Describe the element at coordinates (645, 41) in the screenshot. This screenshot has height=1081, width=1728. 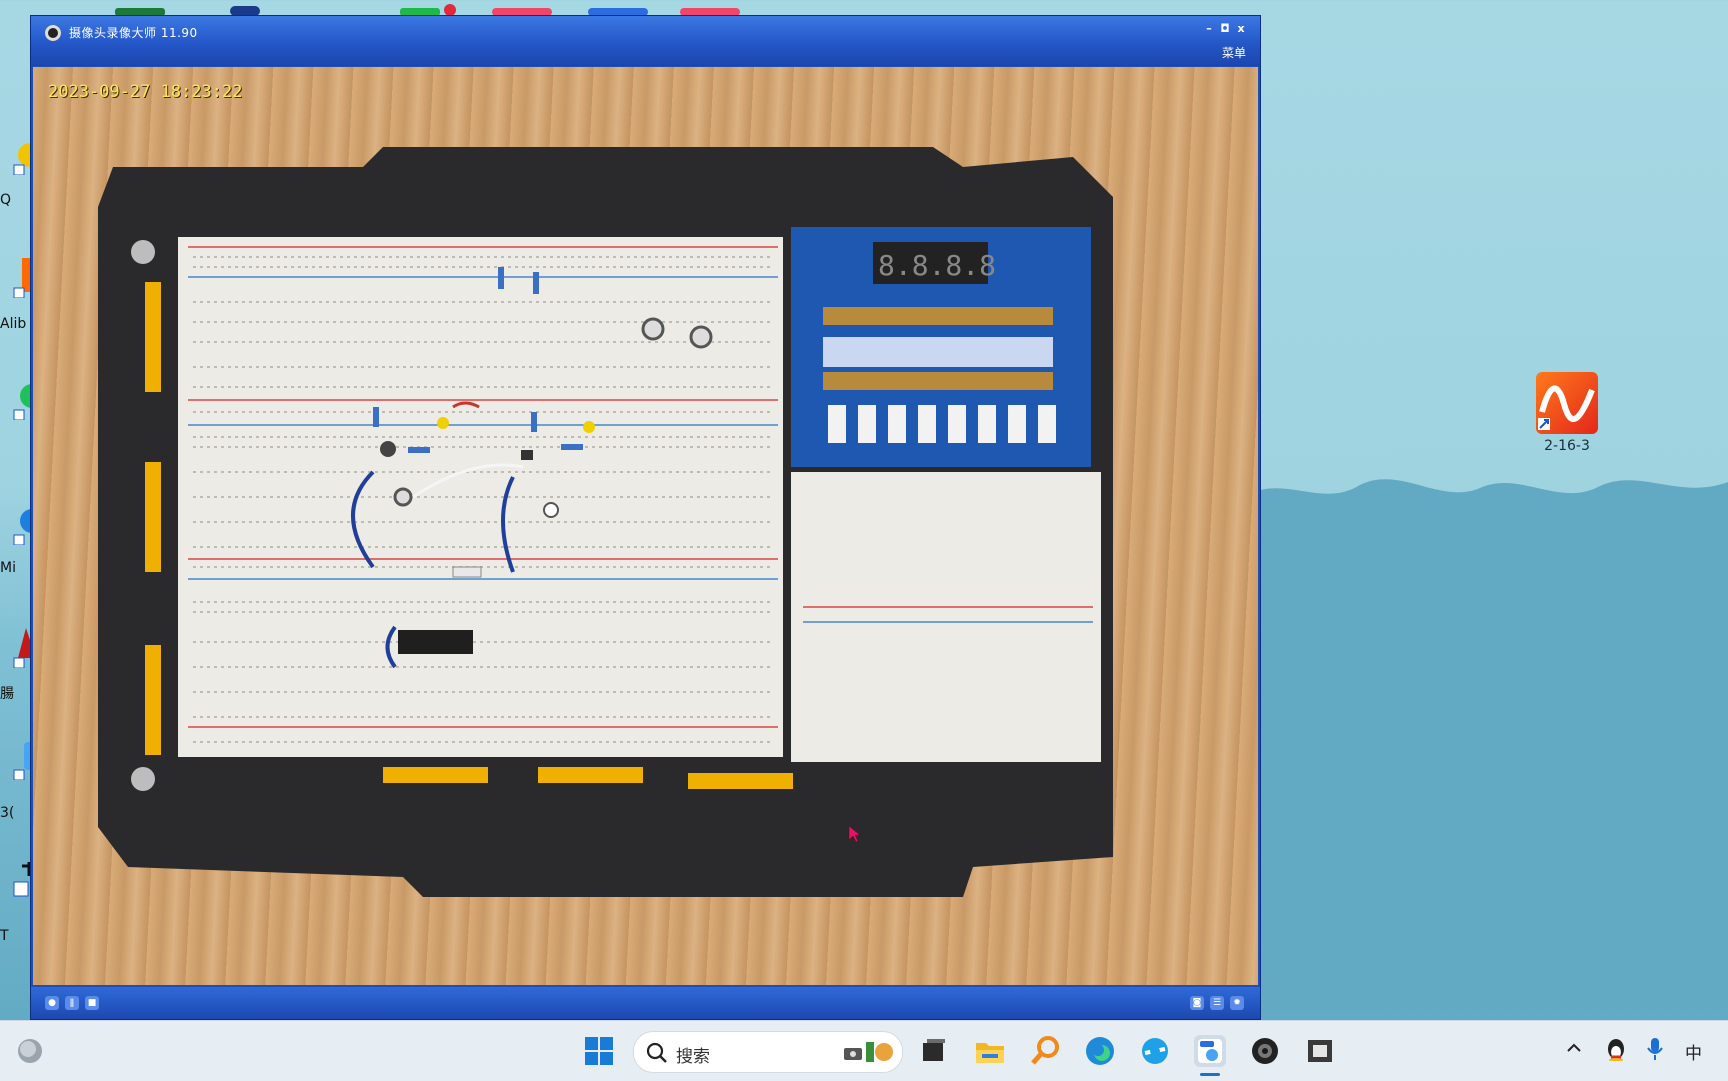
I see `window-titlebar: 摄像头录像大师 11.90 – ◘ x 菜单` at that location.